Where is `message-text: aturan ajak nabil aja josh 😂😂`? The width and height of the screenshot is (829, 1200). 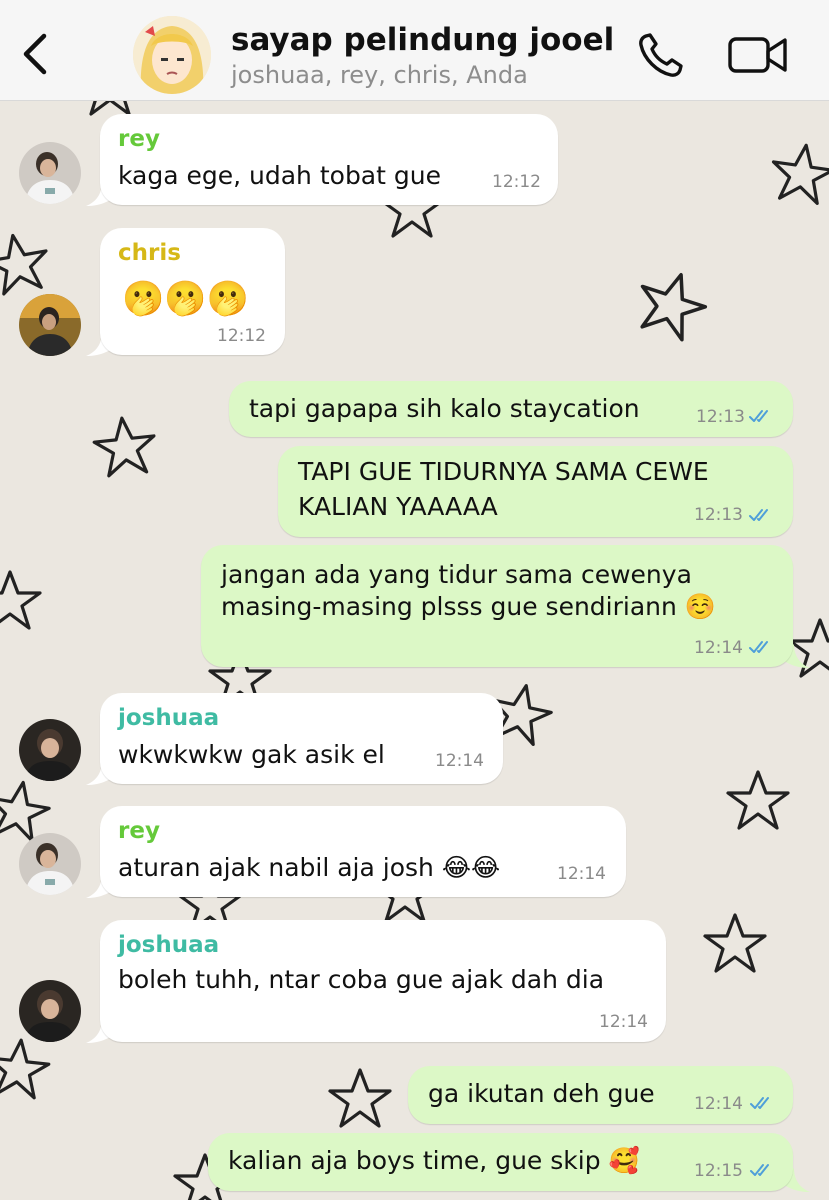 message-text: aturan ajak nabil aja josh 😂😂 is located at coordinates (309, 867).